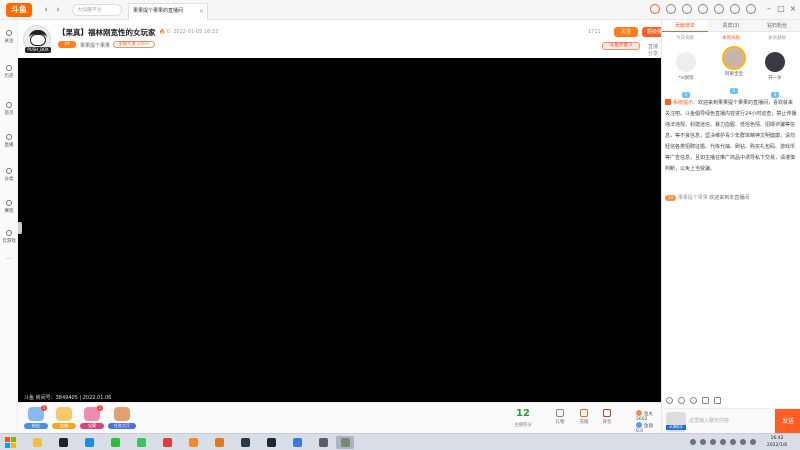 Image resolution: width=800 pixels, height=450 pixels. What do you see at coordinates (731, 38) in the screenshot?
I see `subtab-week: 本周贡献` at bounding box center [731, 38].